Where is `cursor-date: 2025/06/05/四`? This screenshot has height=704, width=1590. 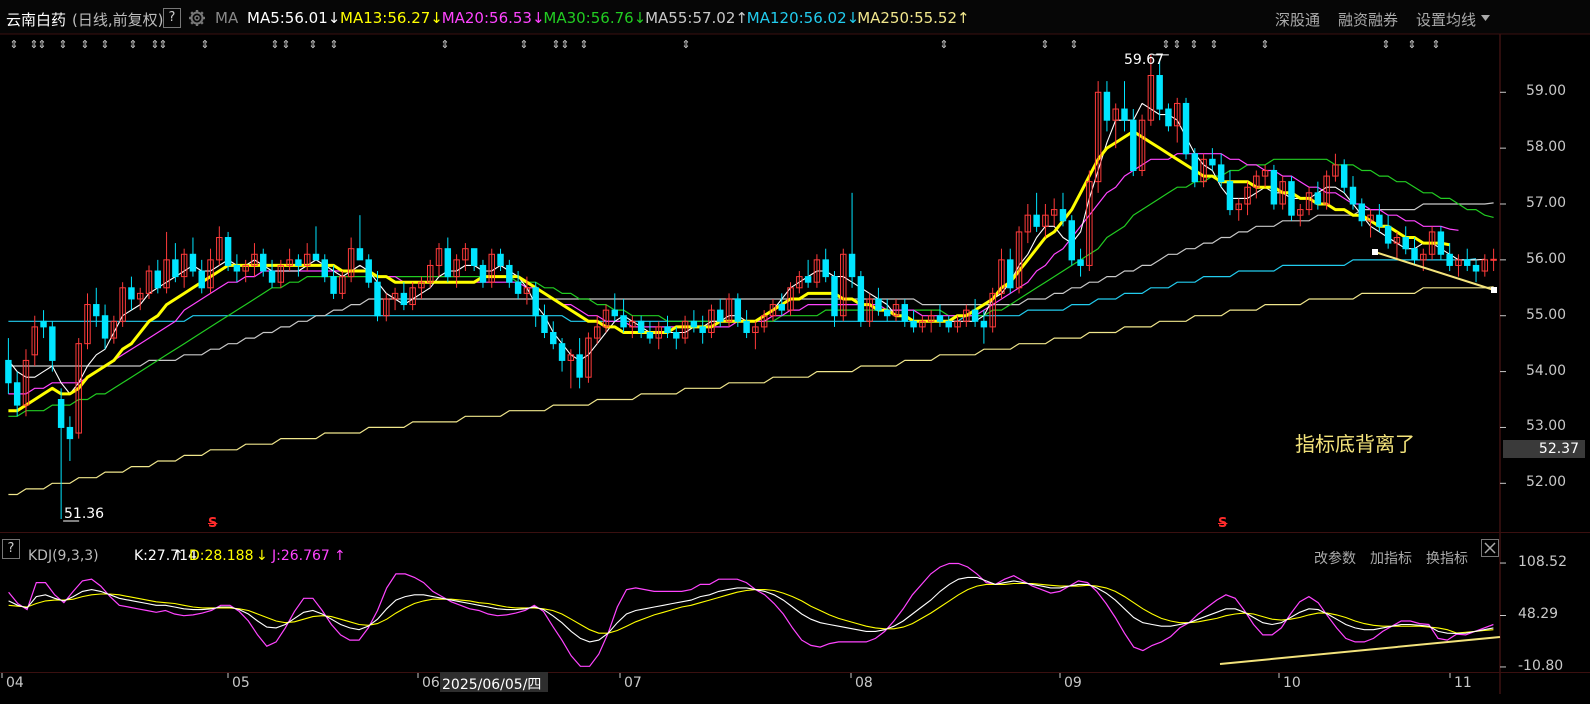 cursor-date: 2025/06/05/四 is located at coordinates (492, 685).